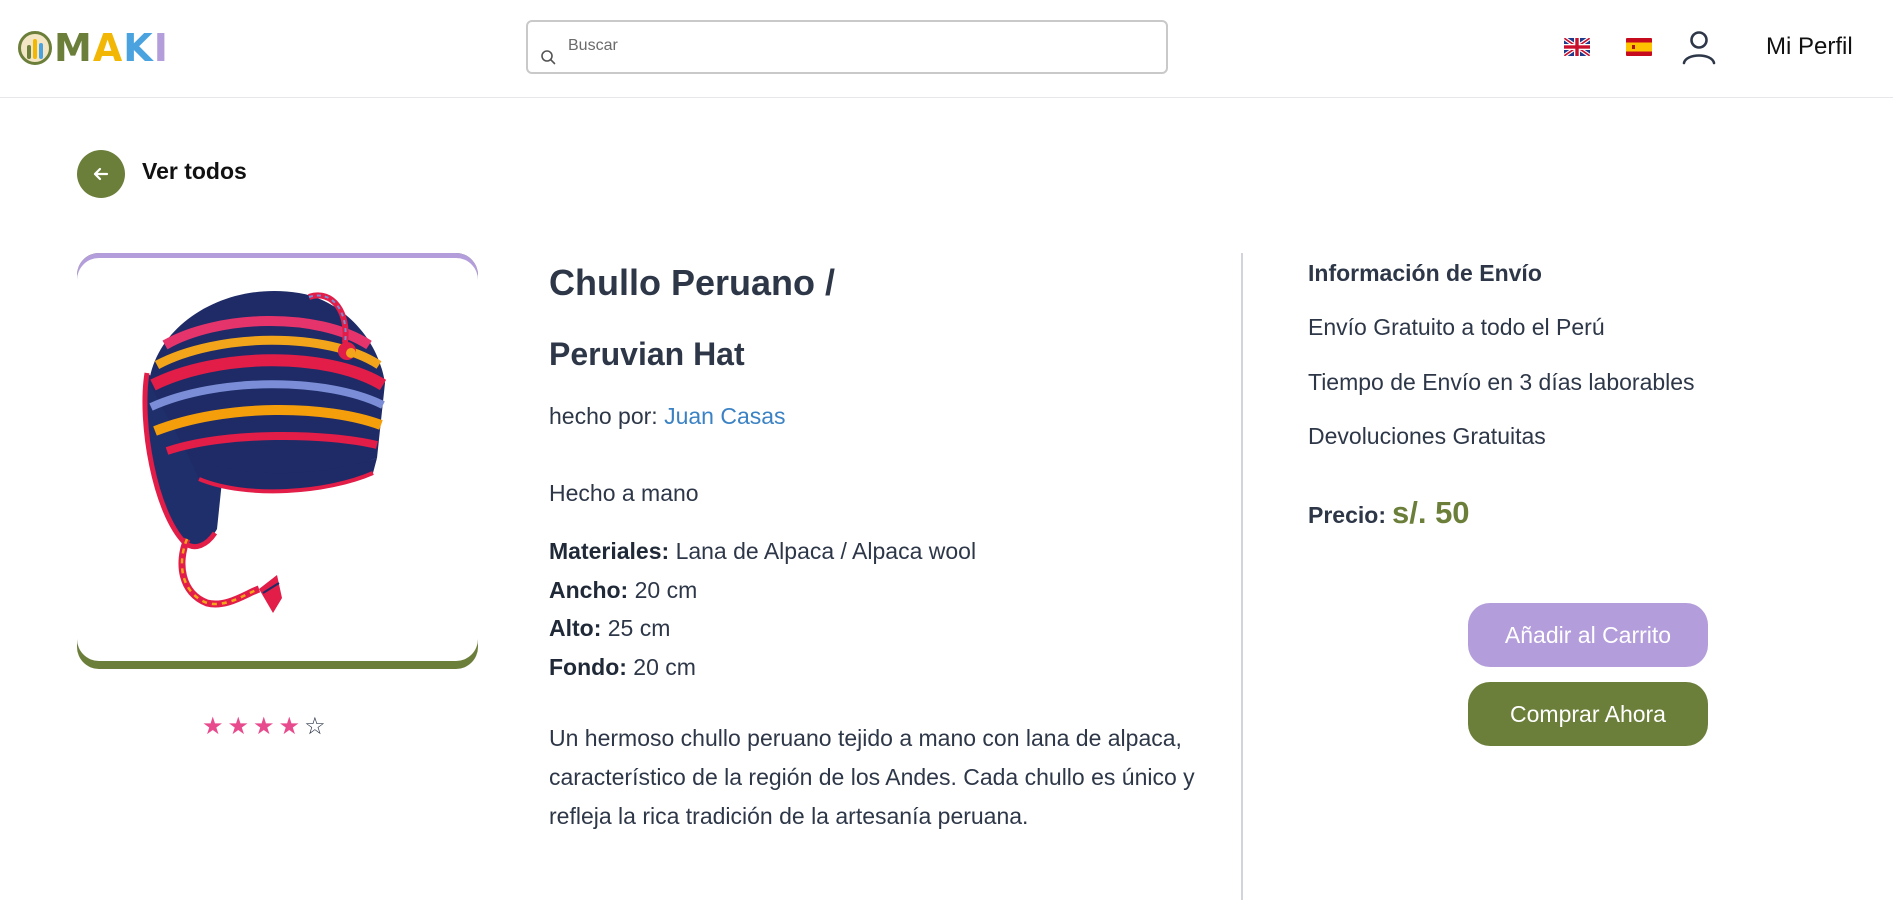 This screenshot has height=900, width=1893. I want to click on spec-width: Ancho: 20 cm, so click(762, 590).